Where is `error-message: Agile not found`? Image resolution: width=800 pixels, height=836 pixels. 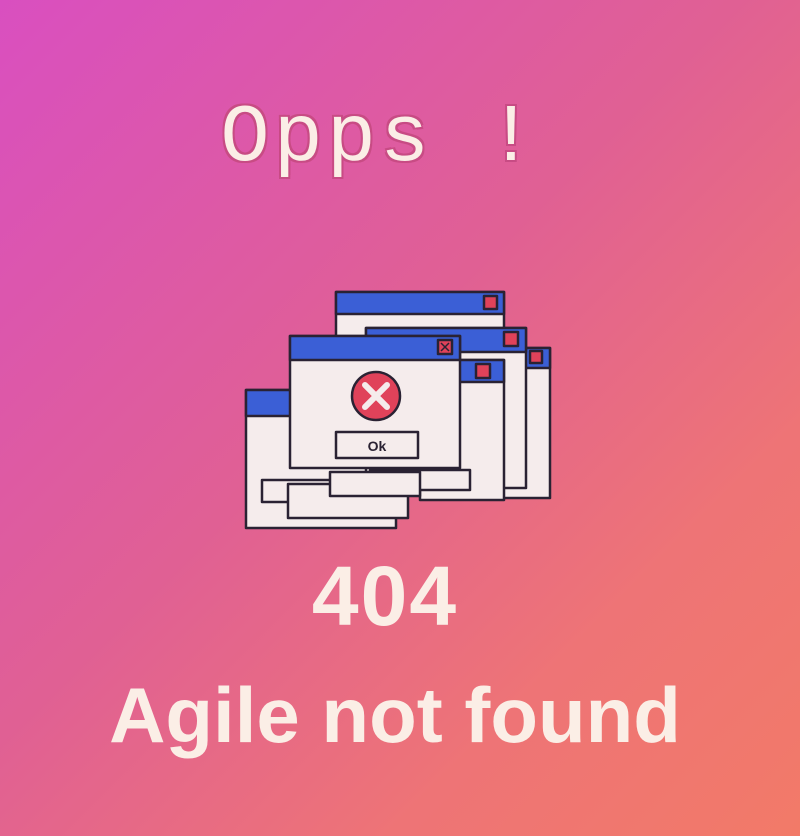
error-message: Agile not found is located at coordinates (395, 715).